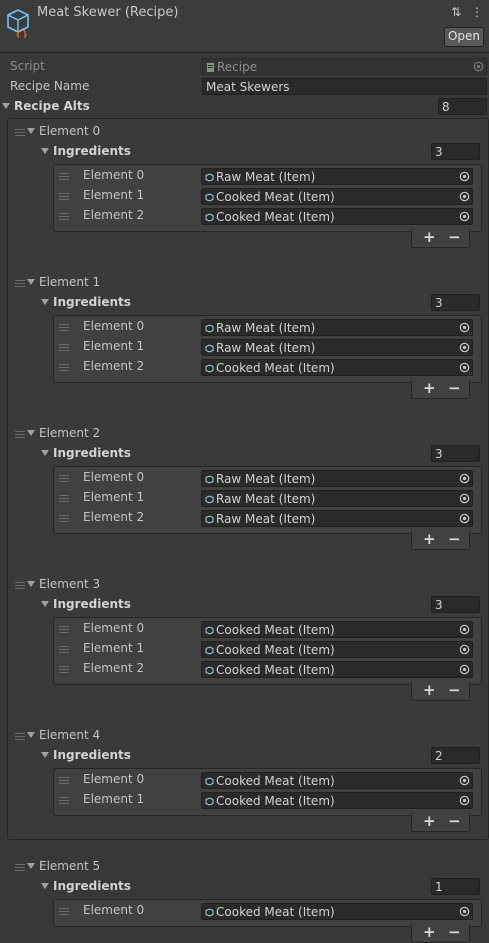 The height and width of the screenshot is (943, 489). What do you see at coordinates (344, 86) in the screenshot?
I see `recipe-name-input: Meat Skewers` at bounding box center [344, 86].